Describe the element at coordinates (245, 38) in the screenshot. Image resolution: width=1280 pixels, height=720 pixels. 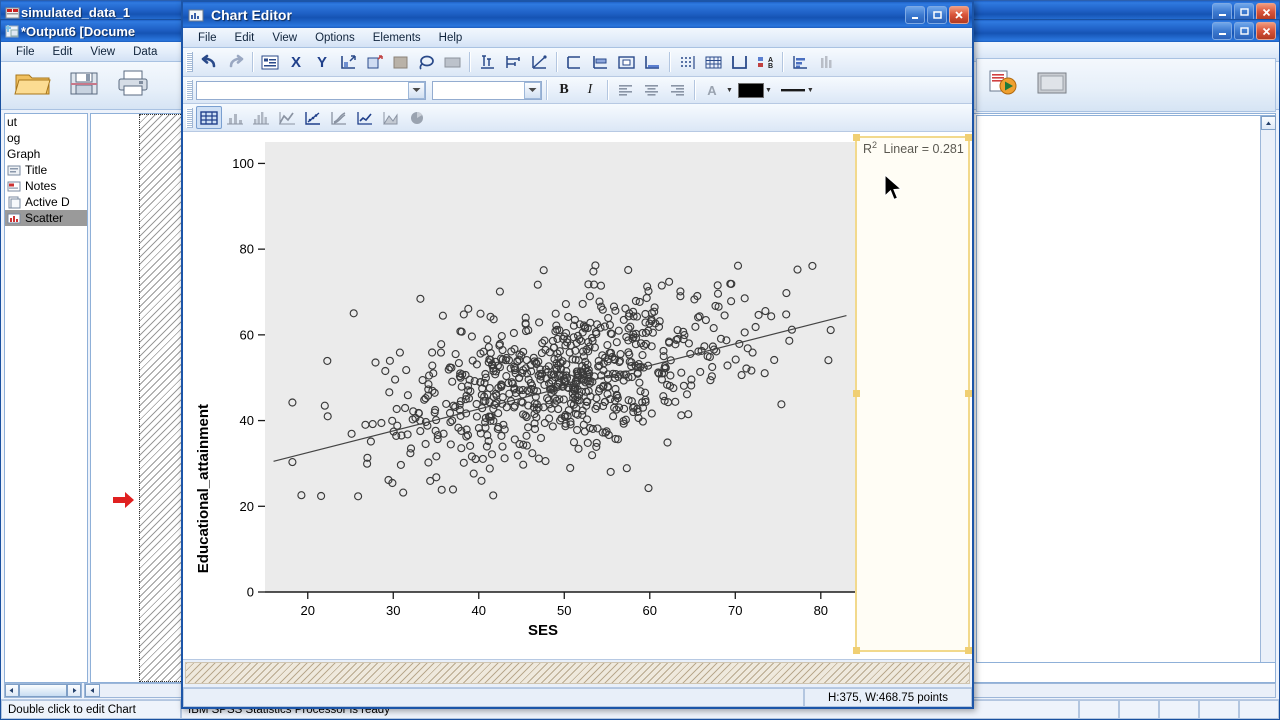
I see `chart-menu-edit: Edit` at that location.